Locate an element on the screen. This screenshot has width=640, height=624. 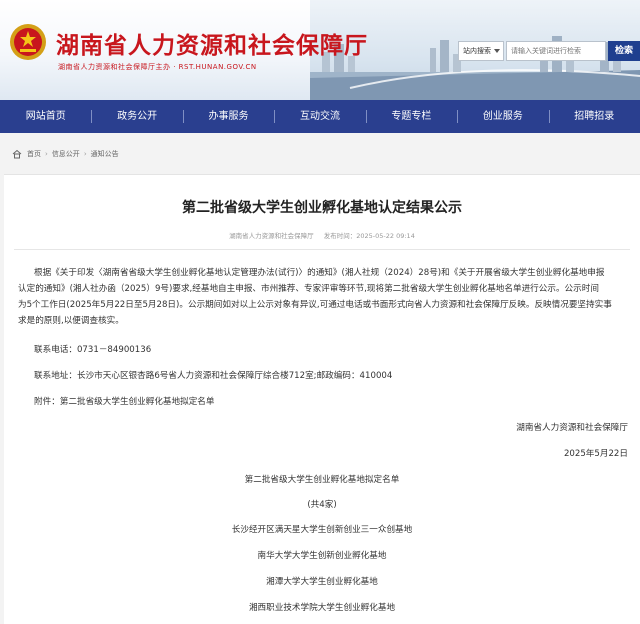
nav-item-gov-info: 政务公开 is located at coordinates (136, 116).